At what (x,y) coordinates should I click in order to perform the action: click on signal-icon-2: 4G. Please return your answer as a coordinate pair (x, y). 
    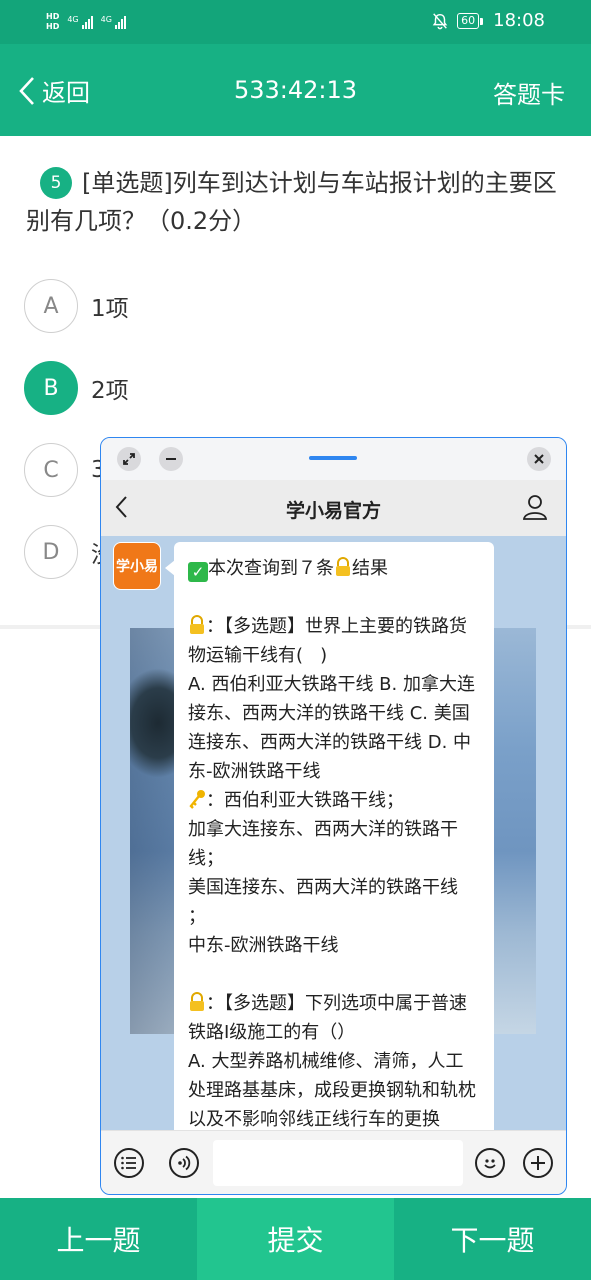
    Looking at the image, I should click on (113, 22).